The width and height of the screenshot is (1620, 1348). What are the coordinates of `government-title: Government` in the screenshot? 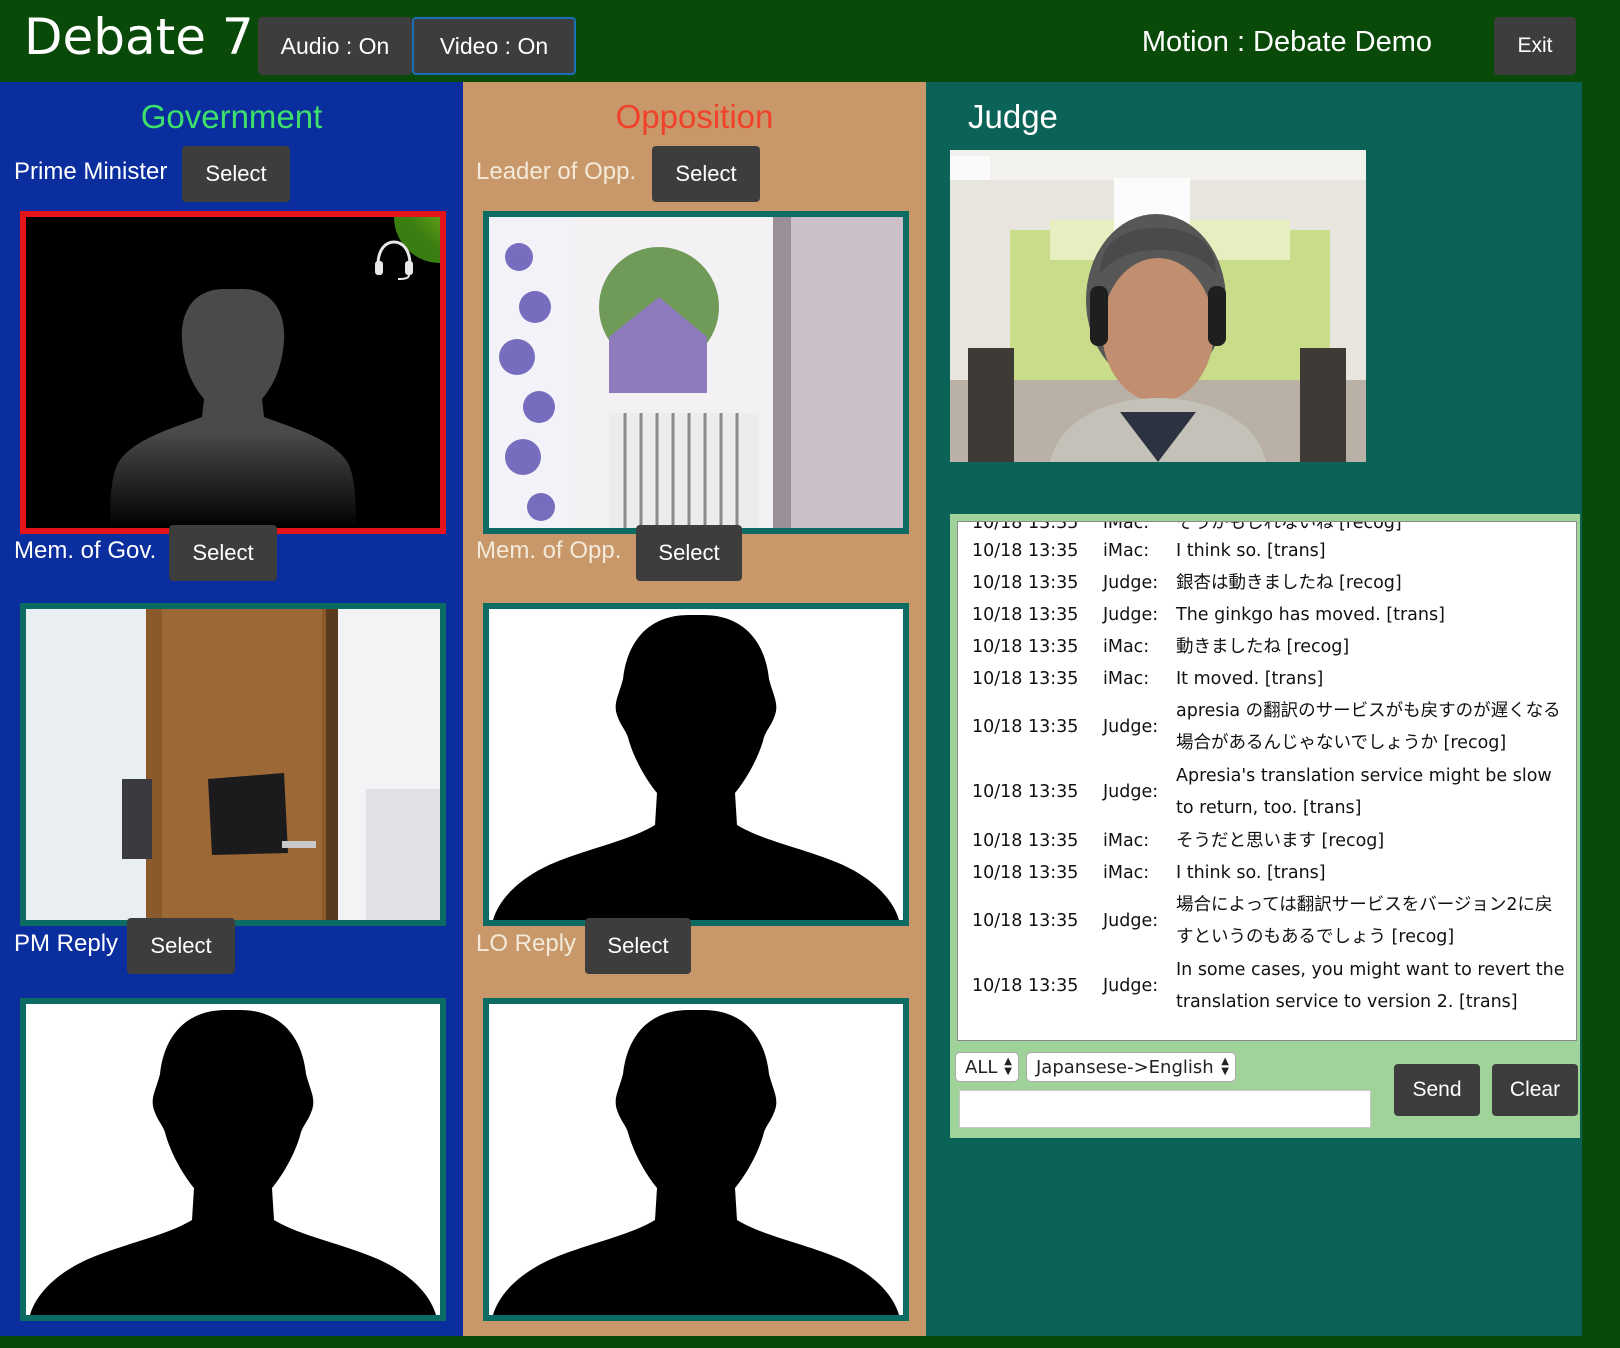 It's located at (231, 116).